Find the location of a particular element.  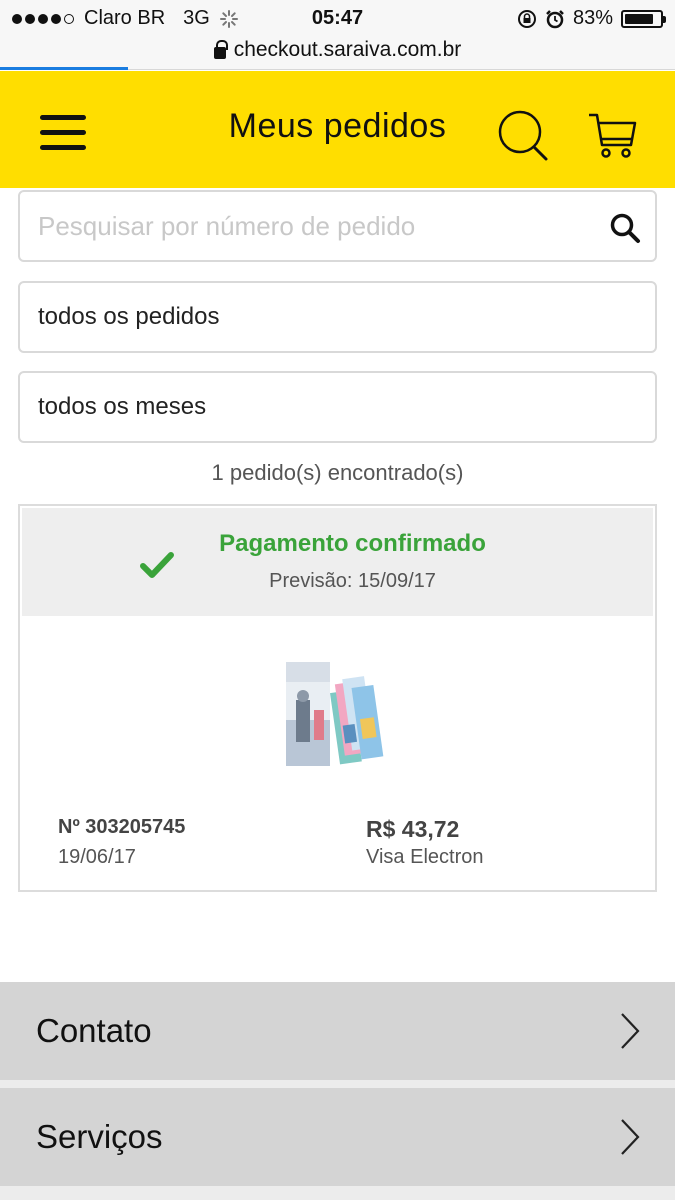

rotation-lock-icon is located at coordinates (526, 18).